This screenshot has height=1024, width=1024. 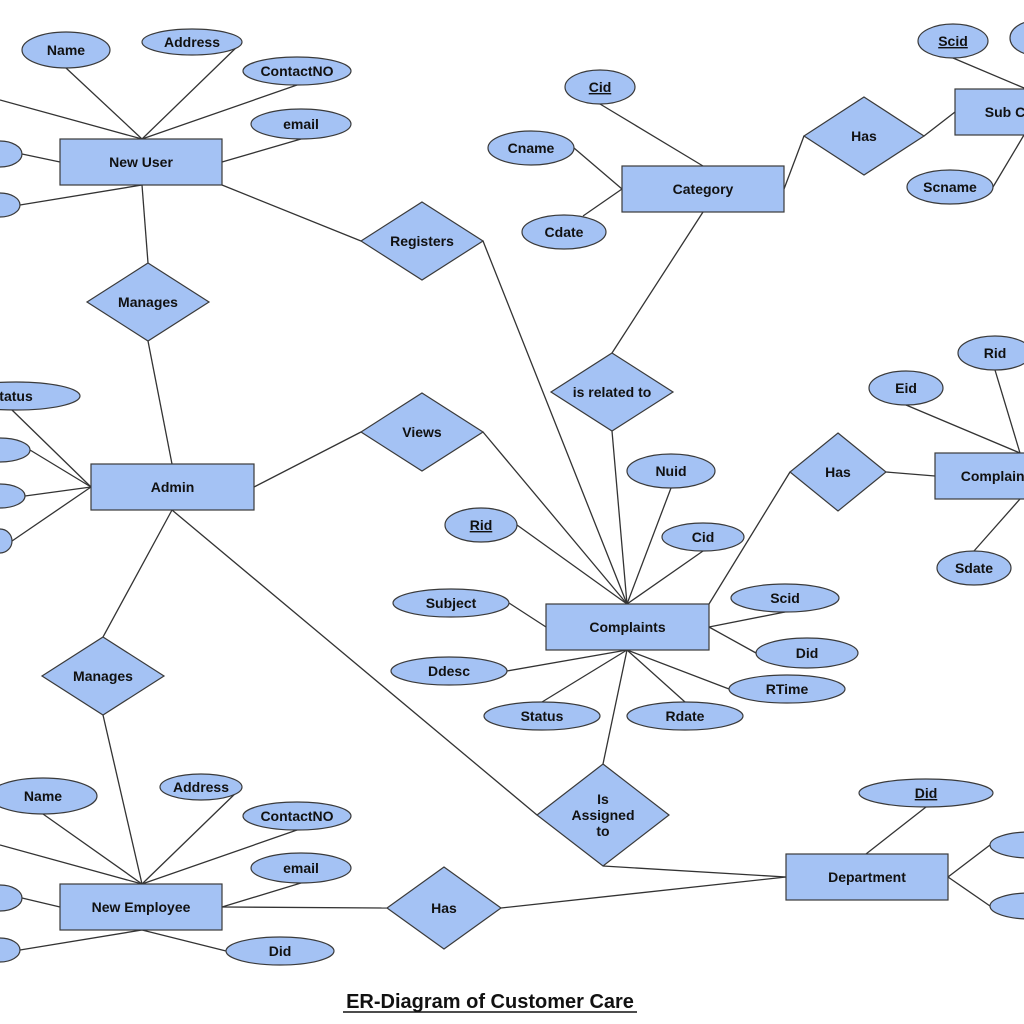 I want to click on relationship-has-department: Has, so click(x=444, y=908).